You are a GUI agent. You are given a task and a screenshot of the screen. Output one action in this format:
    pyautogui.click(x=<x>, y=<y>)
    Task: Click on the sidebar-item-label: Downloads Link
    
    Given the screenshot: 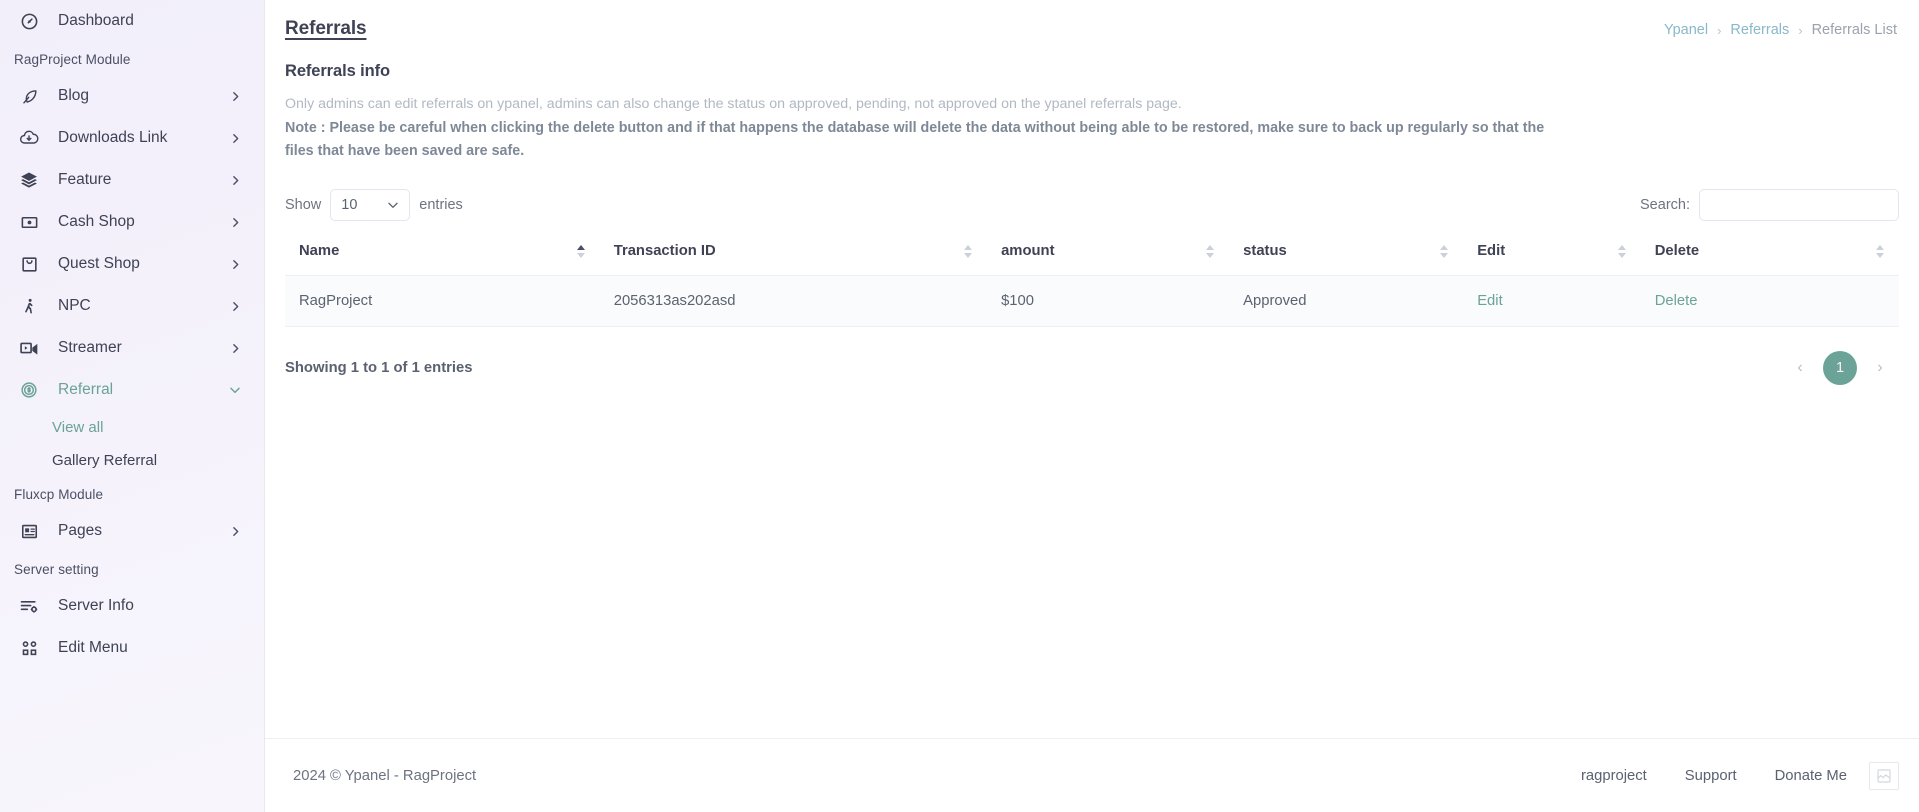 What is the action you would take?
    pyautogui.click(x=113, y=137)
    